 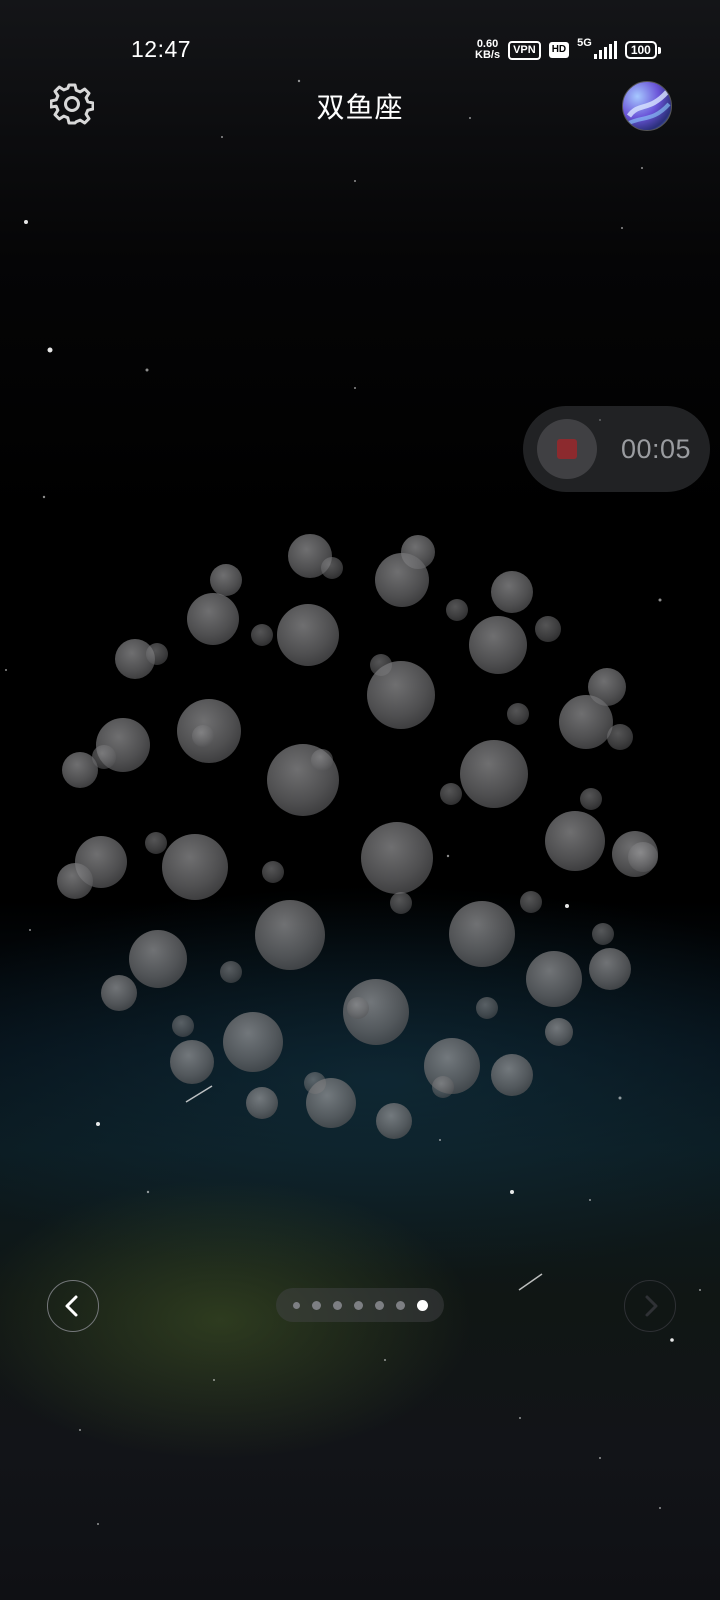 What do you see at coordinates (616, 449) in the screenshot?
I see `recording-widget: 00:05` at bounding box center [616, 449].